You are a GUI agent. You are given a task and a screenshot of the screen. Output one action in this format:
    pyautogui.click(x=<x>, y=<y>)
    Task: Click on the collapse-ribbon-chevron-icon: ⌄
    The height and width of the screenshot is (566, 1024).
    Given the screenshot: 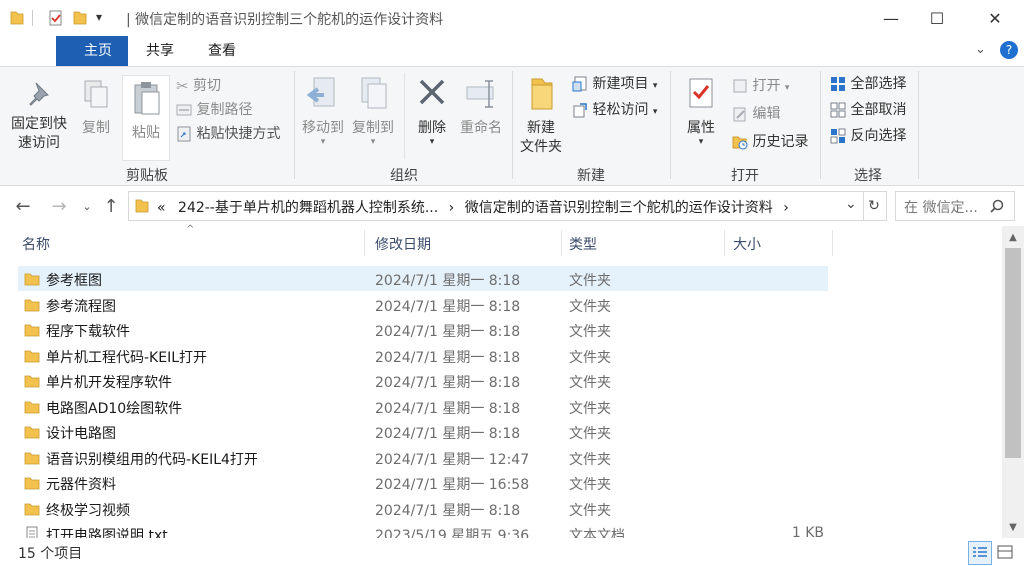 What is the action you would take?
    pyautogui.click(x=980, y=49)
    